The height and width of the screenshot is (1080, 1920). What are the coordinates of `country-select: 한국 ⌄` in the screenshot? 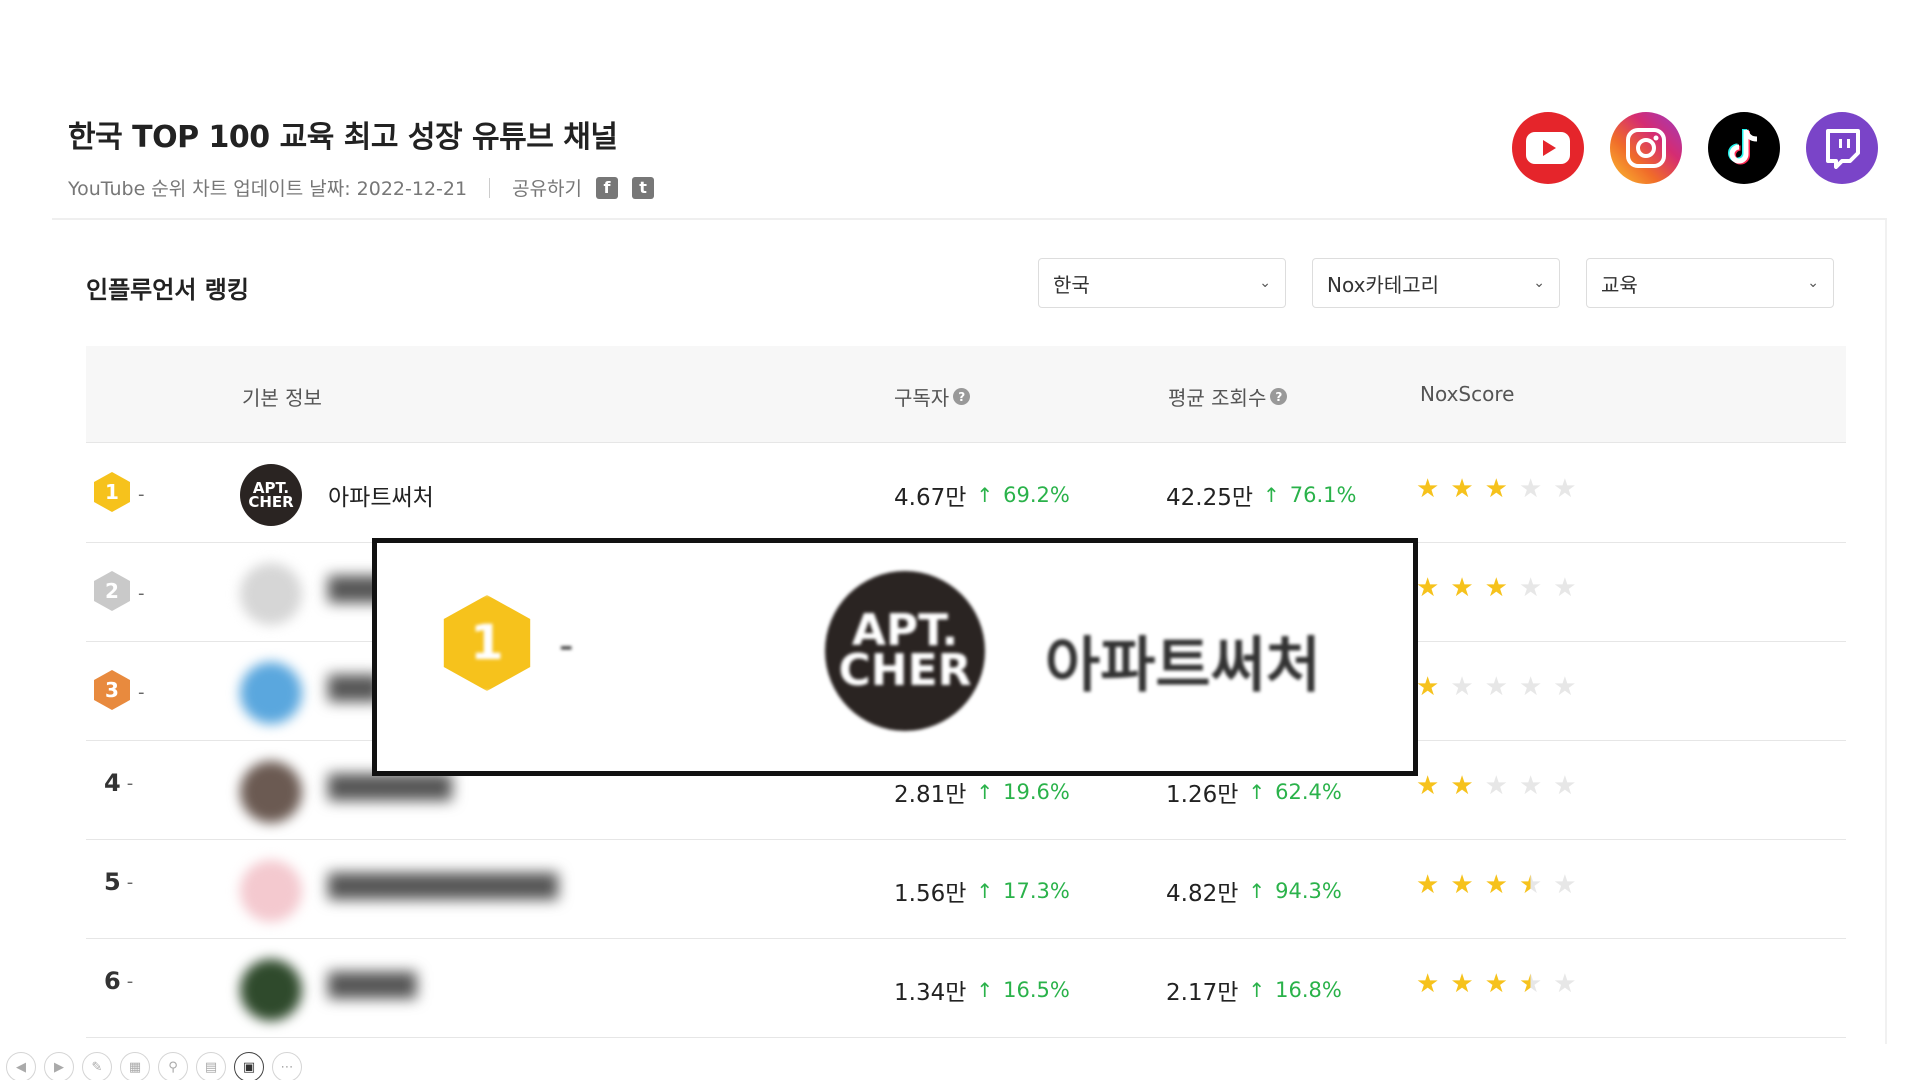 It's located at (1162, 283).